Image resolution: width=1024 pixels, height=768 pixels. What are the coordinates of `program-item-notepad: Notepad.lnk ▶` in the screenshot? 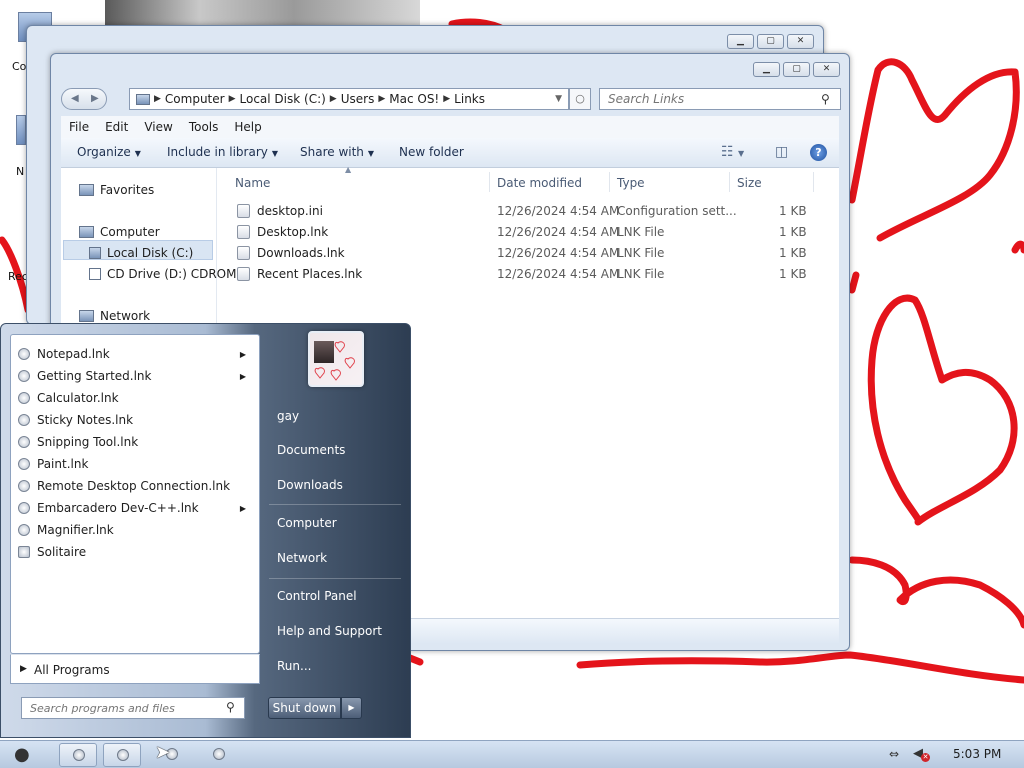 It's located at (136, 354).